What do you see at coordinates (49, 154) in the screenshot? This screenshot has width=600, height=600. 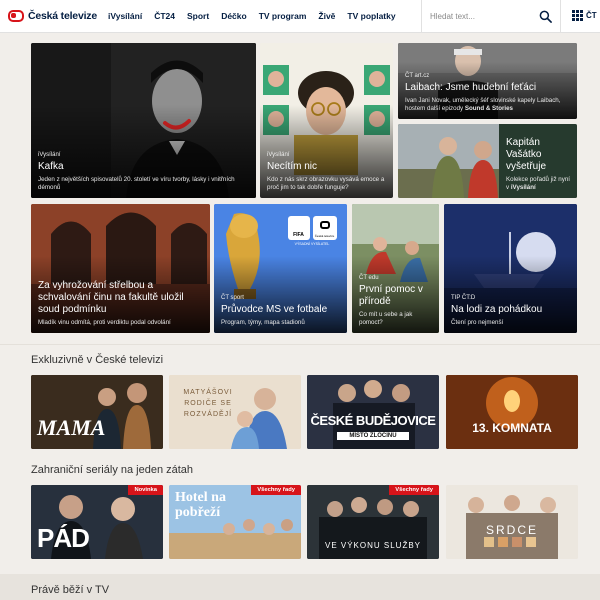 I see `kafka-tag: iVysílání` at bounding box center [49, 154].